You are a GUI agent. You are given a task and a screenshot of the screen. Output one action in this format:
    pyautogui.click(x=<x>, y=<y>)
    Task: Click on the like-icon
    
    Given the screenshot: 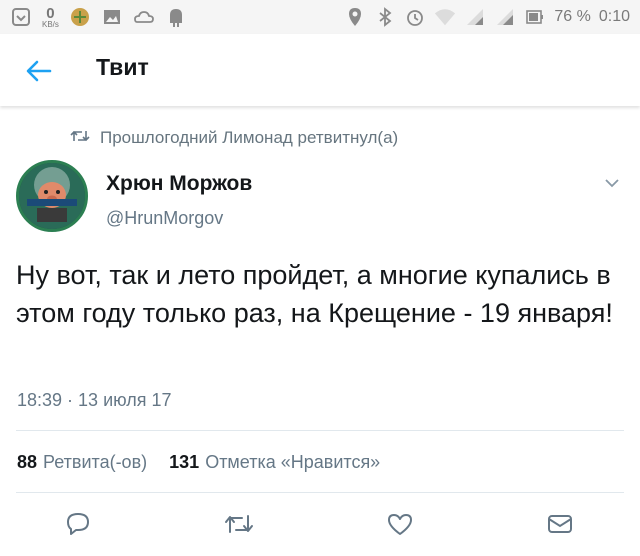 What is the action you would take?
    pyautogui.click(x=400, y=524)
    